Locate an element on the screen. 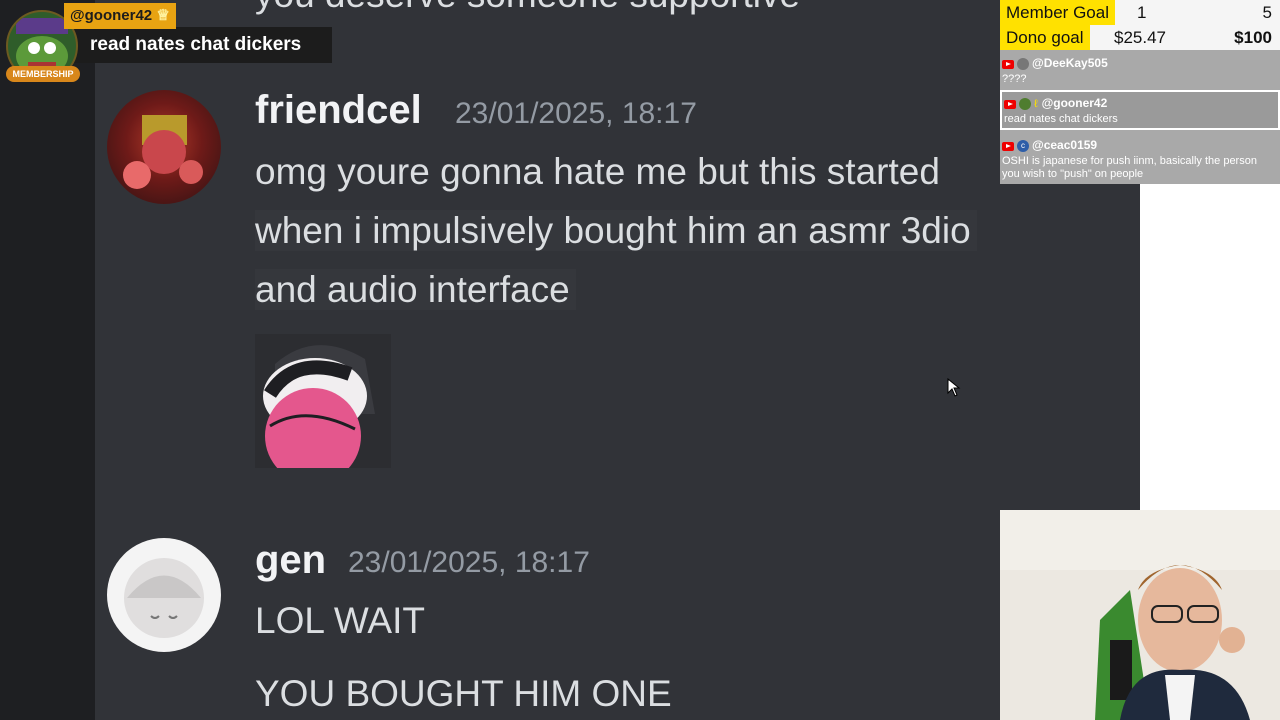 Image resolution: width=1280 pixels, height=720 pixels. message-author: gen is located at coordinates (290, 560).